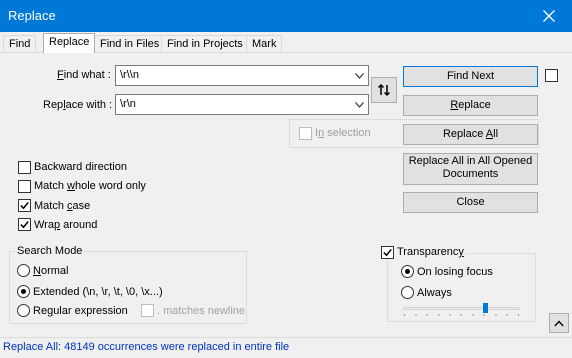 The image size is (572, 358). I want to click on transparency-slider-thumb, so click(485, 308).